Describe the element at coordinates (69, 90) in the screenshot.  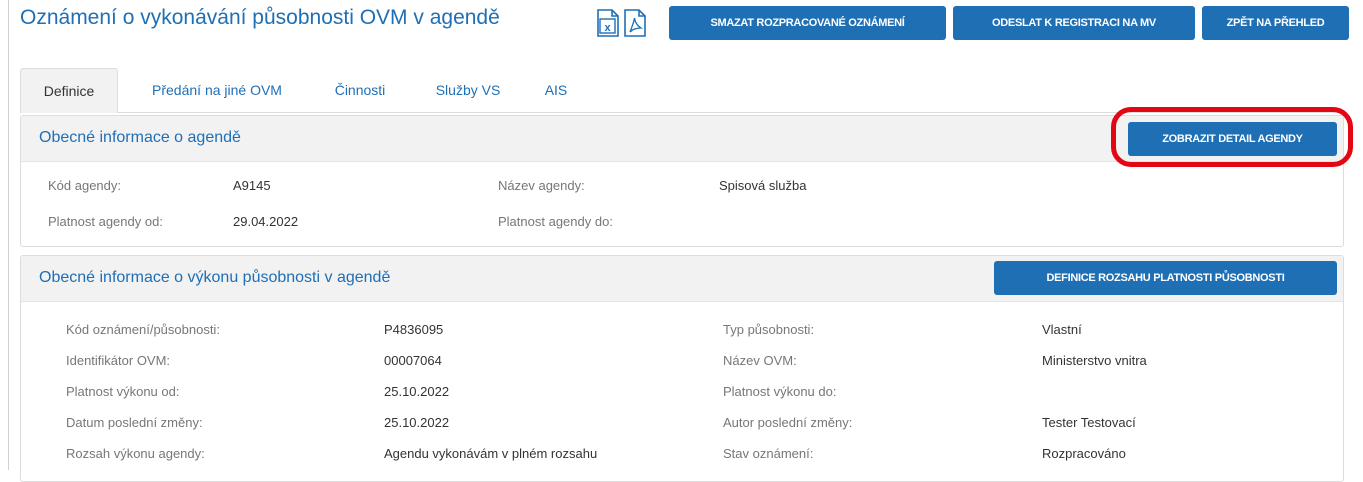
I see `tab-definice: Definice` at that location.